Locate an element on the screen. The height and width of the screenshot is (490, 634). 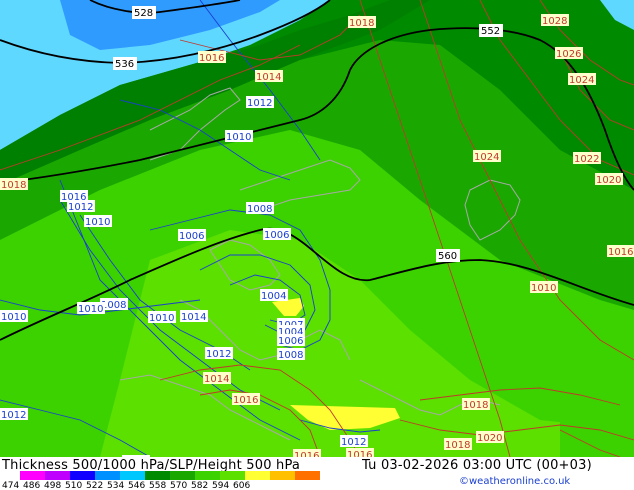
color-scale is located at coordinates (170, 475).